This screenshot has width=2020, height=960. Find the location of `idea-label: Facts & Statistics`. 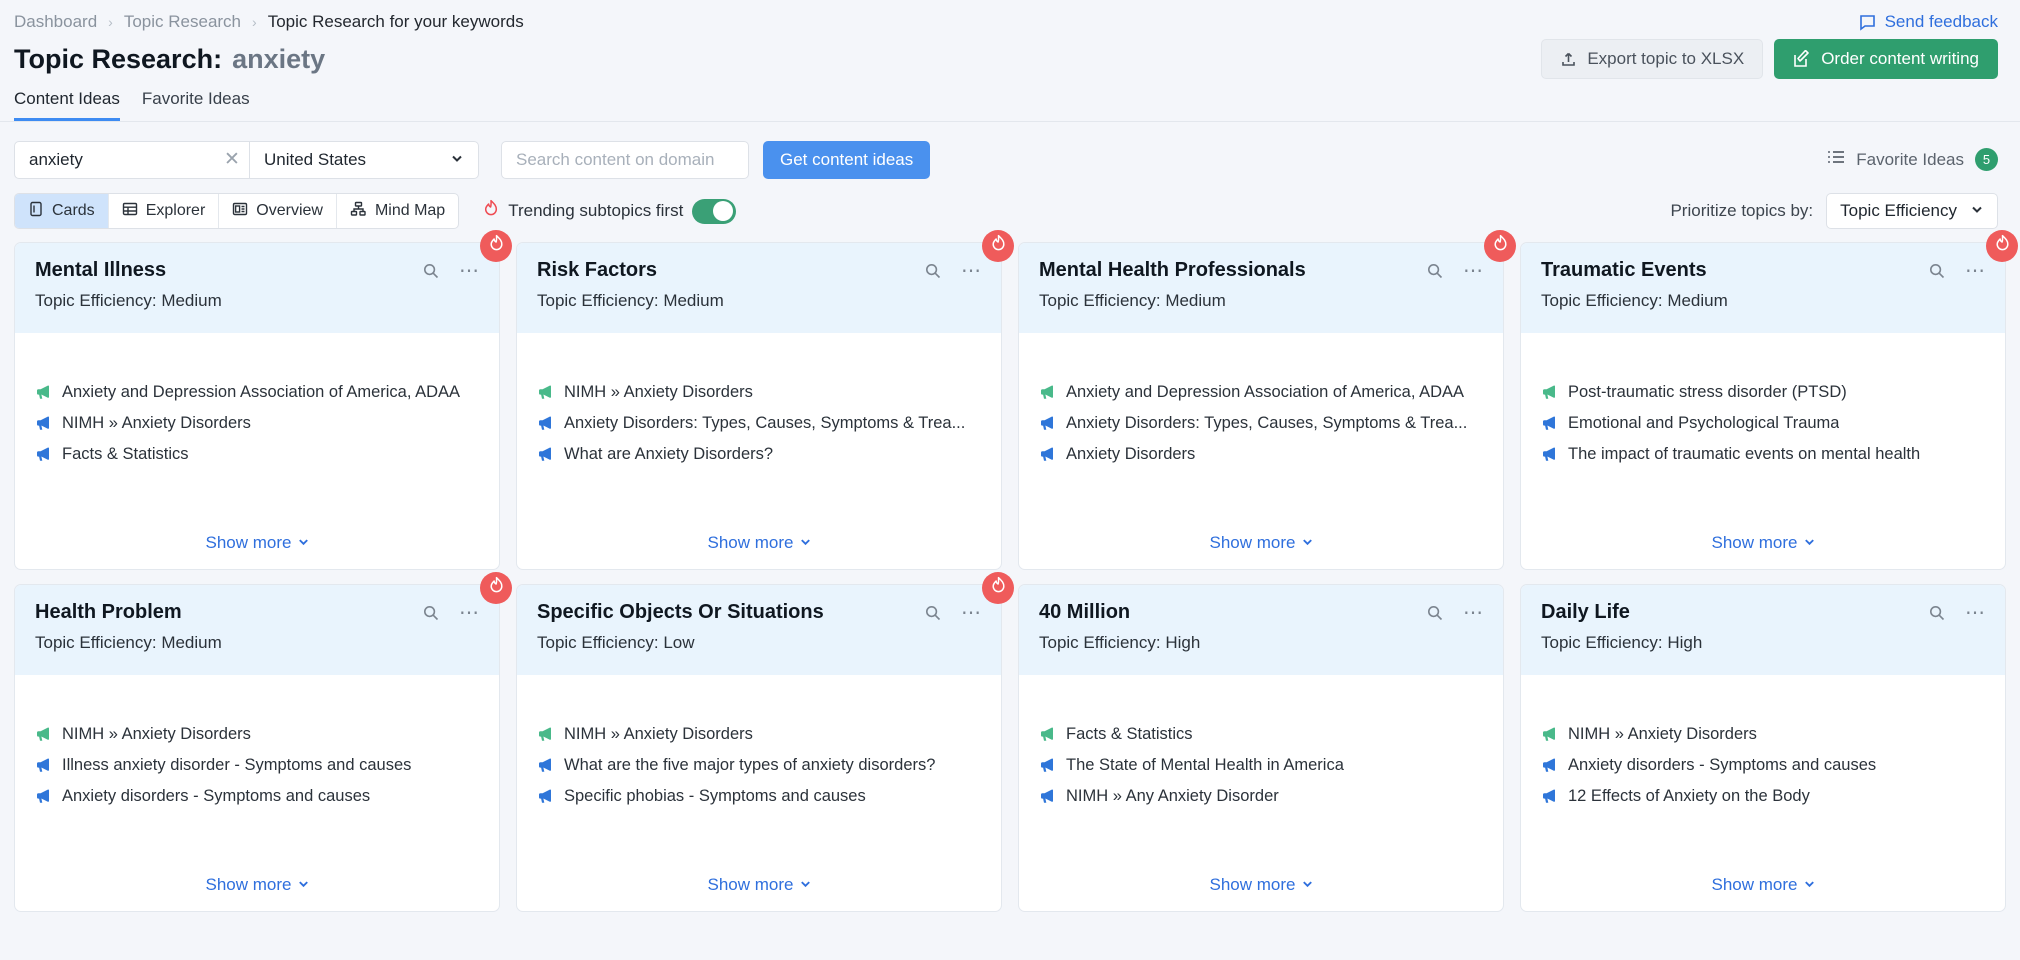

idea-label: Facts & Statistics is located at coordinates (125, 454).